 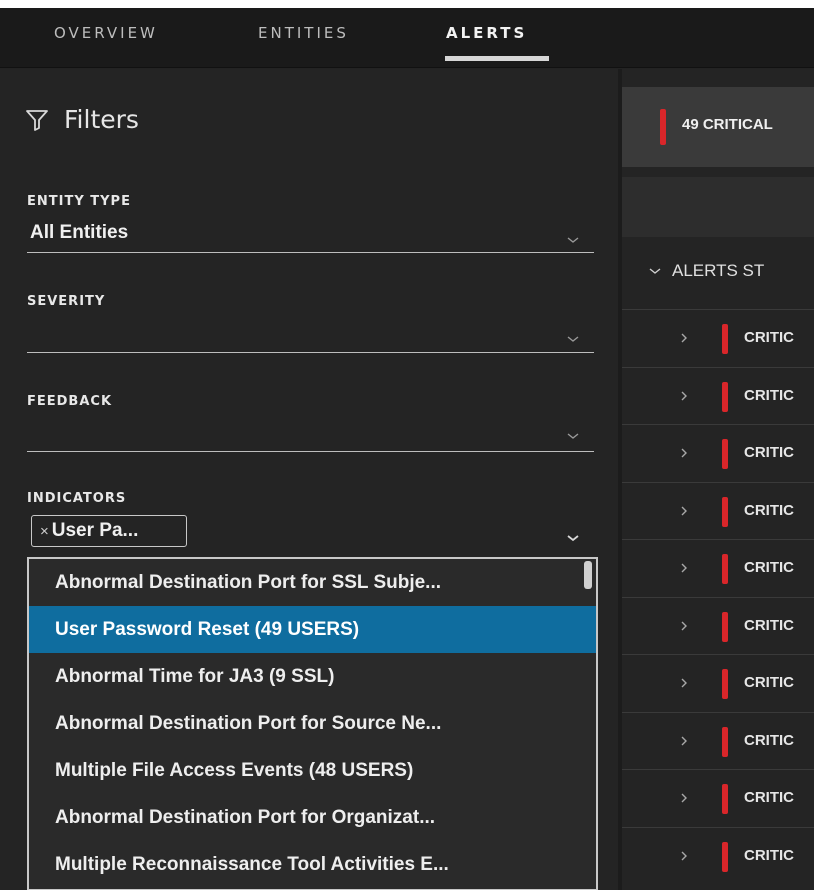 What do you see at coordinates (310, 451) in the screenshot?
I see `feedback-underline` at bounding box center [310, 451].